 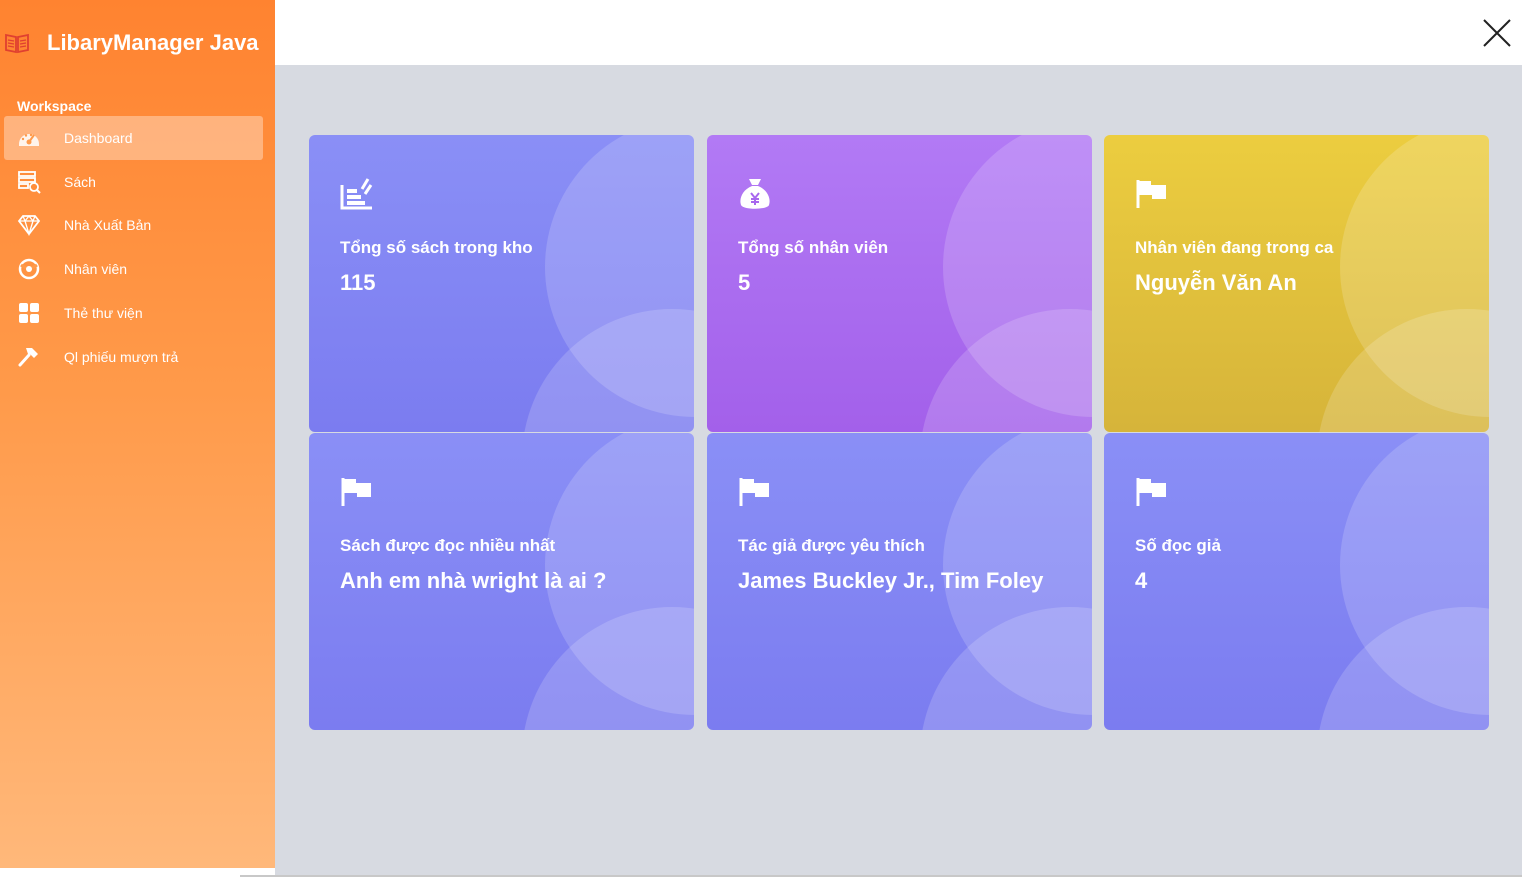 What do you see at coordinates (448, 545) in the screenshot?
I see `card-label: Sách được đọc nhiều nhất` at bounding box center [448, 545].